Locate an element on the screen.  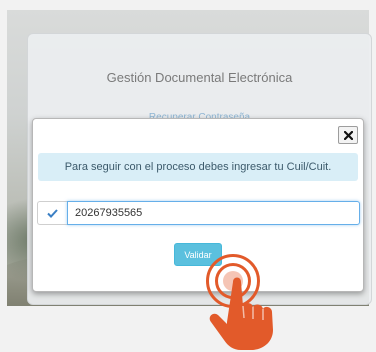
cuit-input-group is located at coordinates (198, 213).